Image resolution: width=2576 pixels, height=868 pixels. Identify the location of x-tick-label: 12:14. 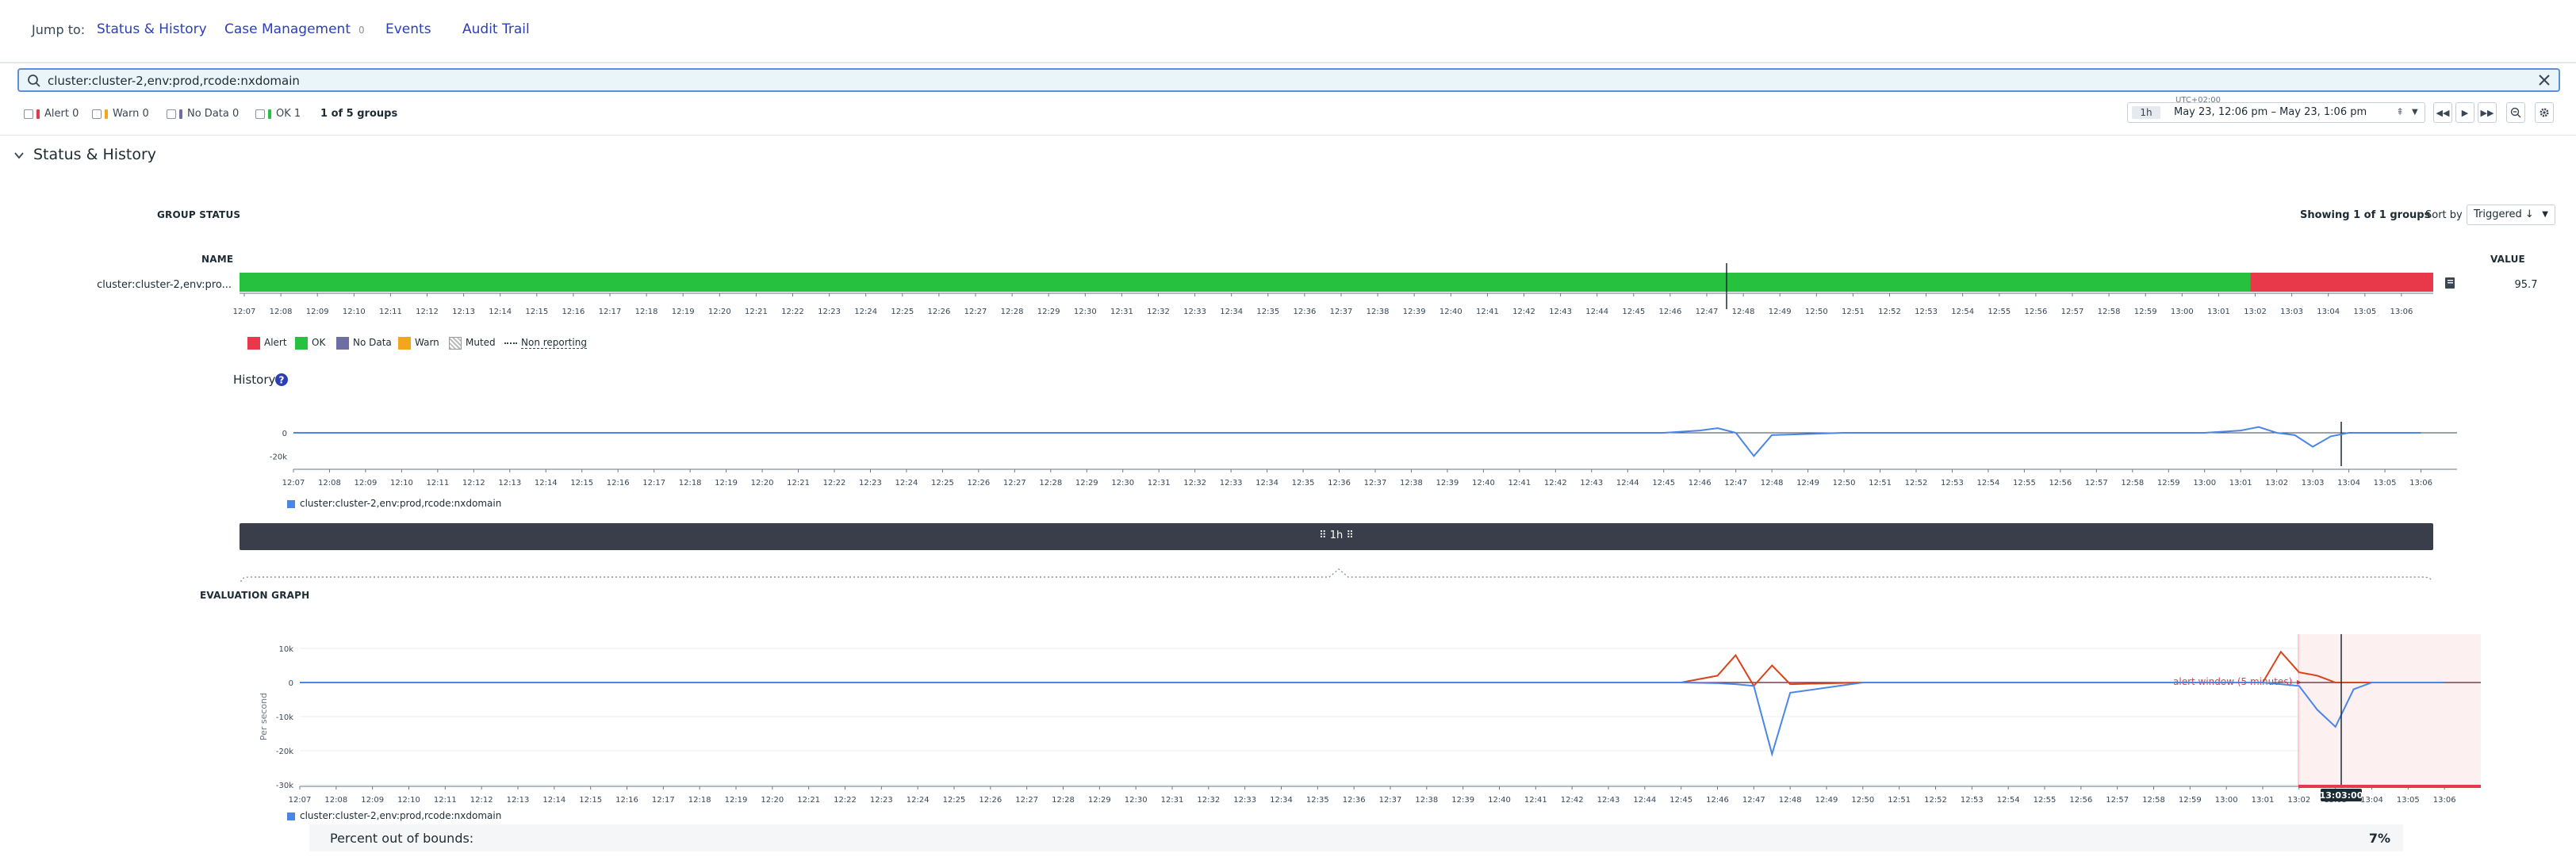
(546, 483).